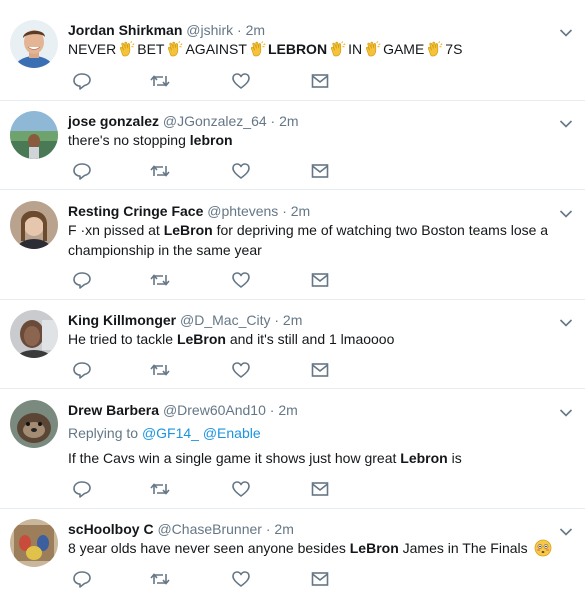 This screenshot has height=591, width=585. I want to click on keyword: Lebron, so click(424, 458).